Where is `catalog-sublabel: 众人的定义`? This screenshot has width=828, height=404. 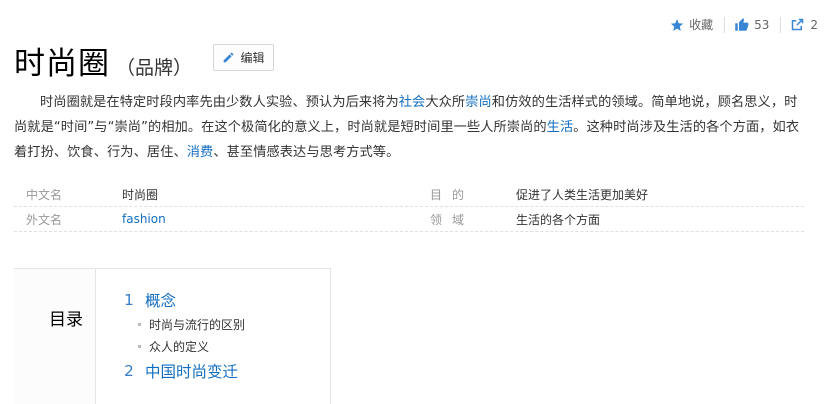
catalog-sublabel: 众人的定义 is located at coordinates (179, 346).